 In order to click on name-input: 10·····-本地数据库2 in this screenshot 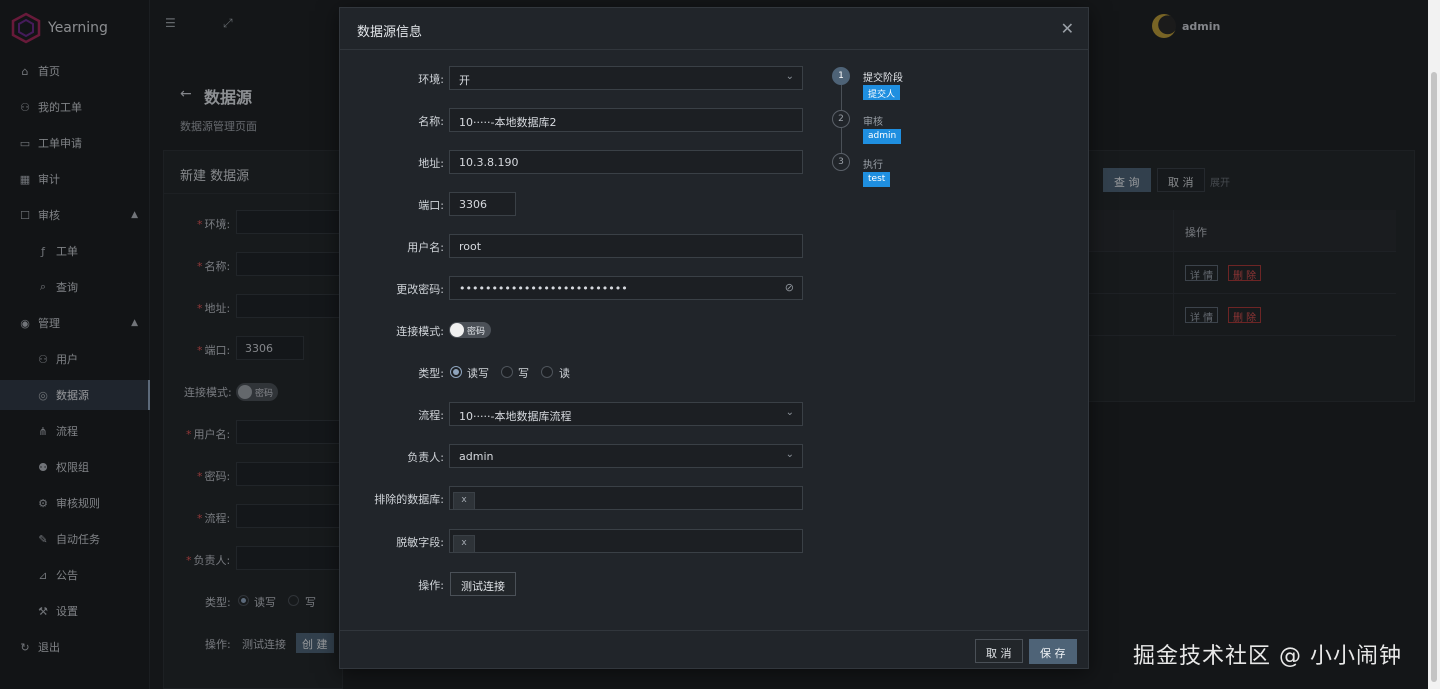, I will do `click(626, 120)`.